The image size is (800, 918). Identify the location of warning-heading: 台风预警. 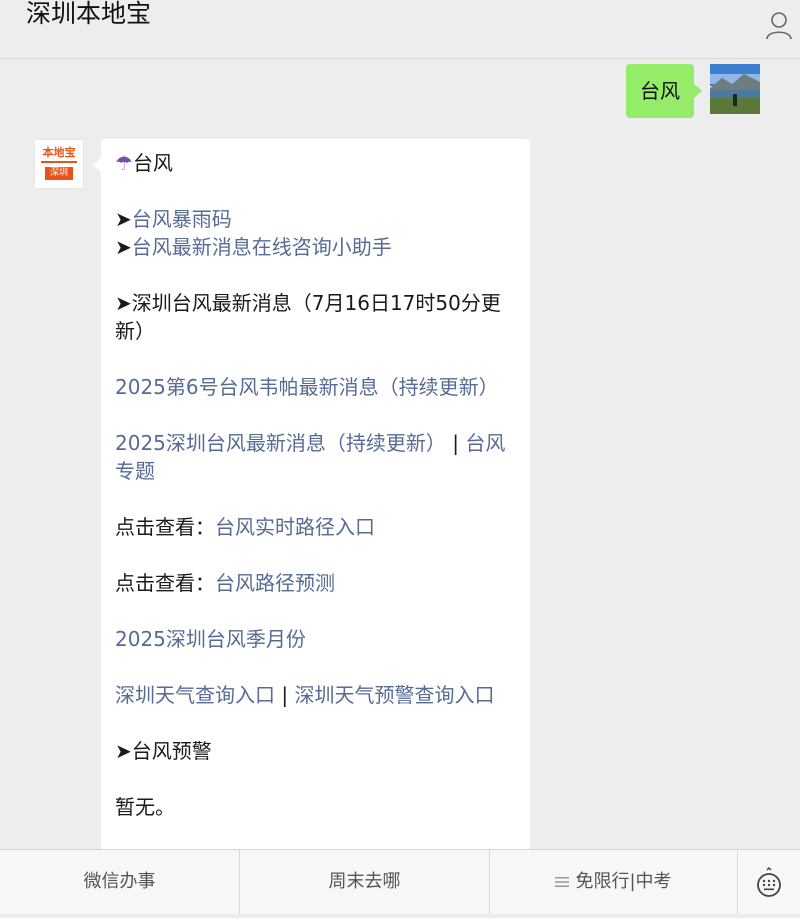
(171, 751).